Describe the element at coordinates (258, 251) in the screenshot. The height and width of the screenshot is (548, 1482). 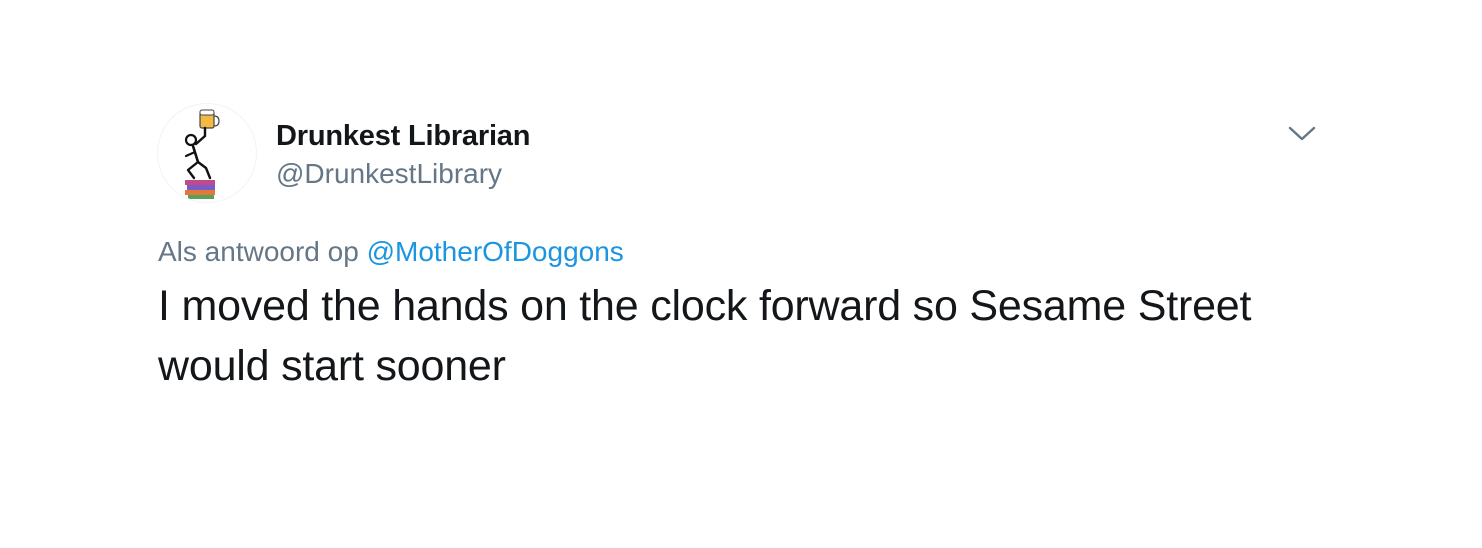
I see `reply-prefix: Als antwoord op` at that location.